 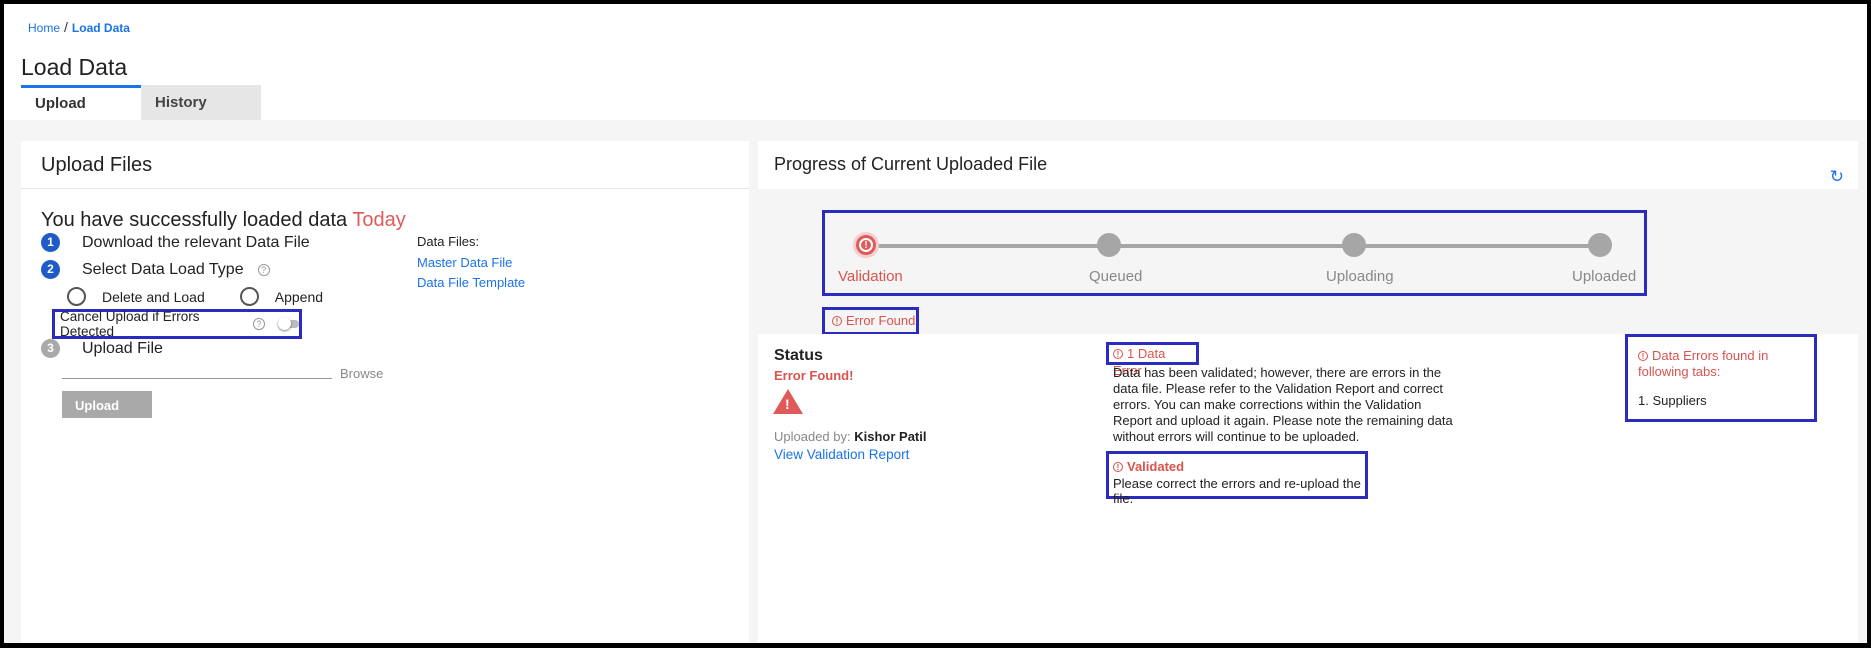 What do you see at coordinates (1604, 276) in the screenshot?
I see `stage-uploaded-label: Uploaded` at bounding box center [1604, 276].